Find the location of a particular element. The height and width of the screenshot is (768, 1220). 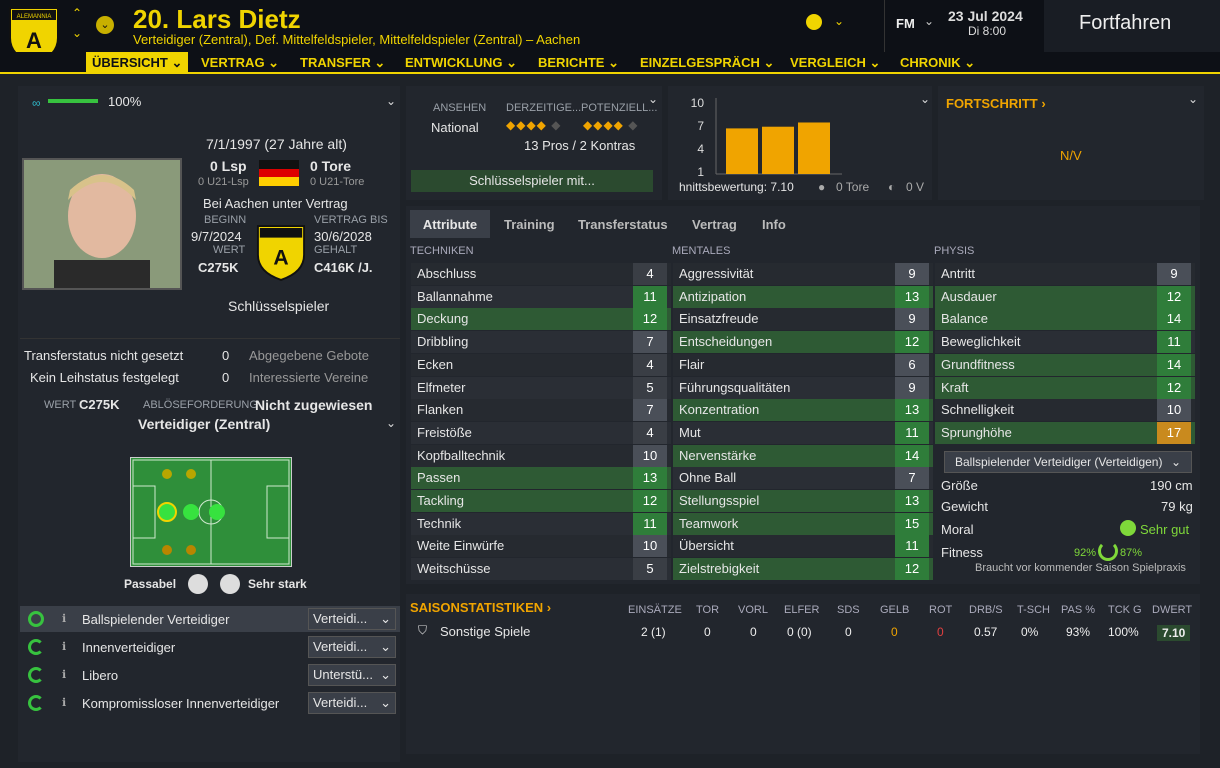

duty-select: Unterstü... ⌄ is located at coordinates (352, 675).